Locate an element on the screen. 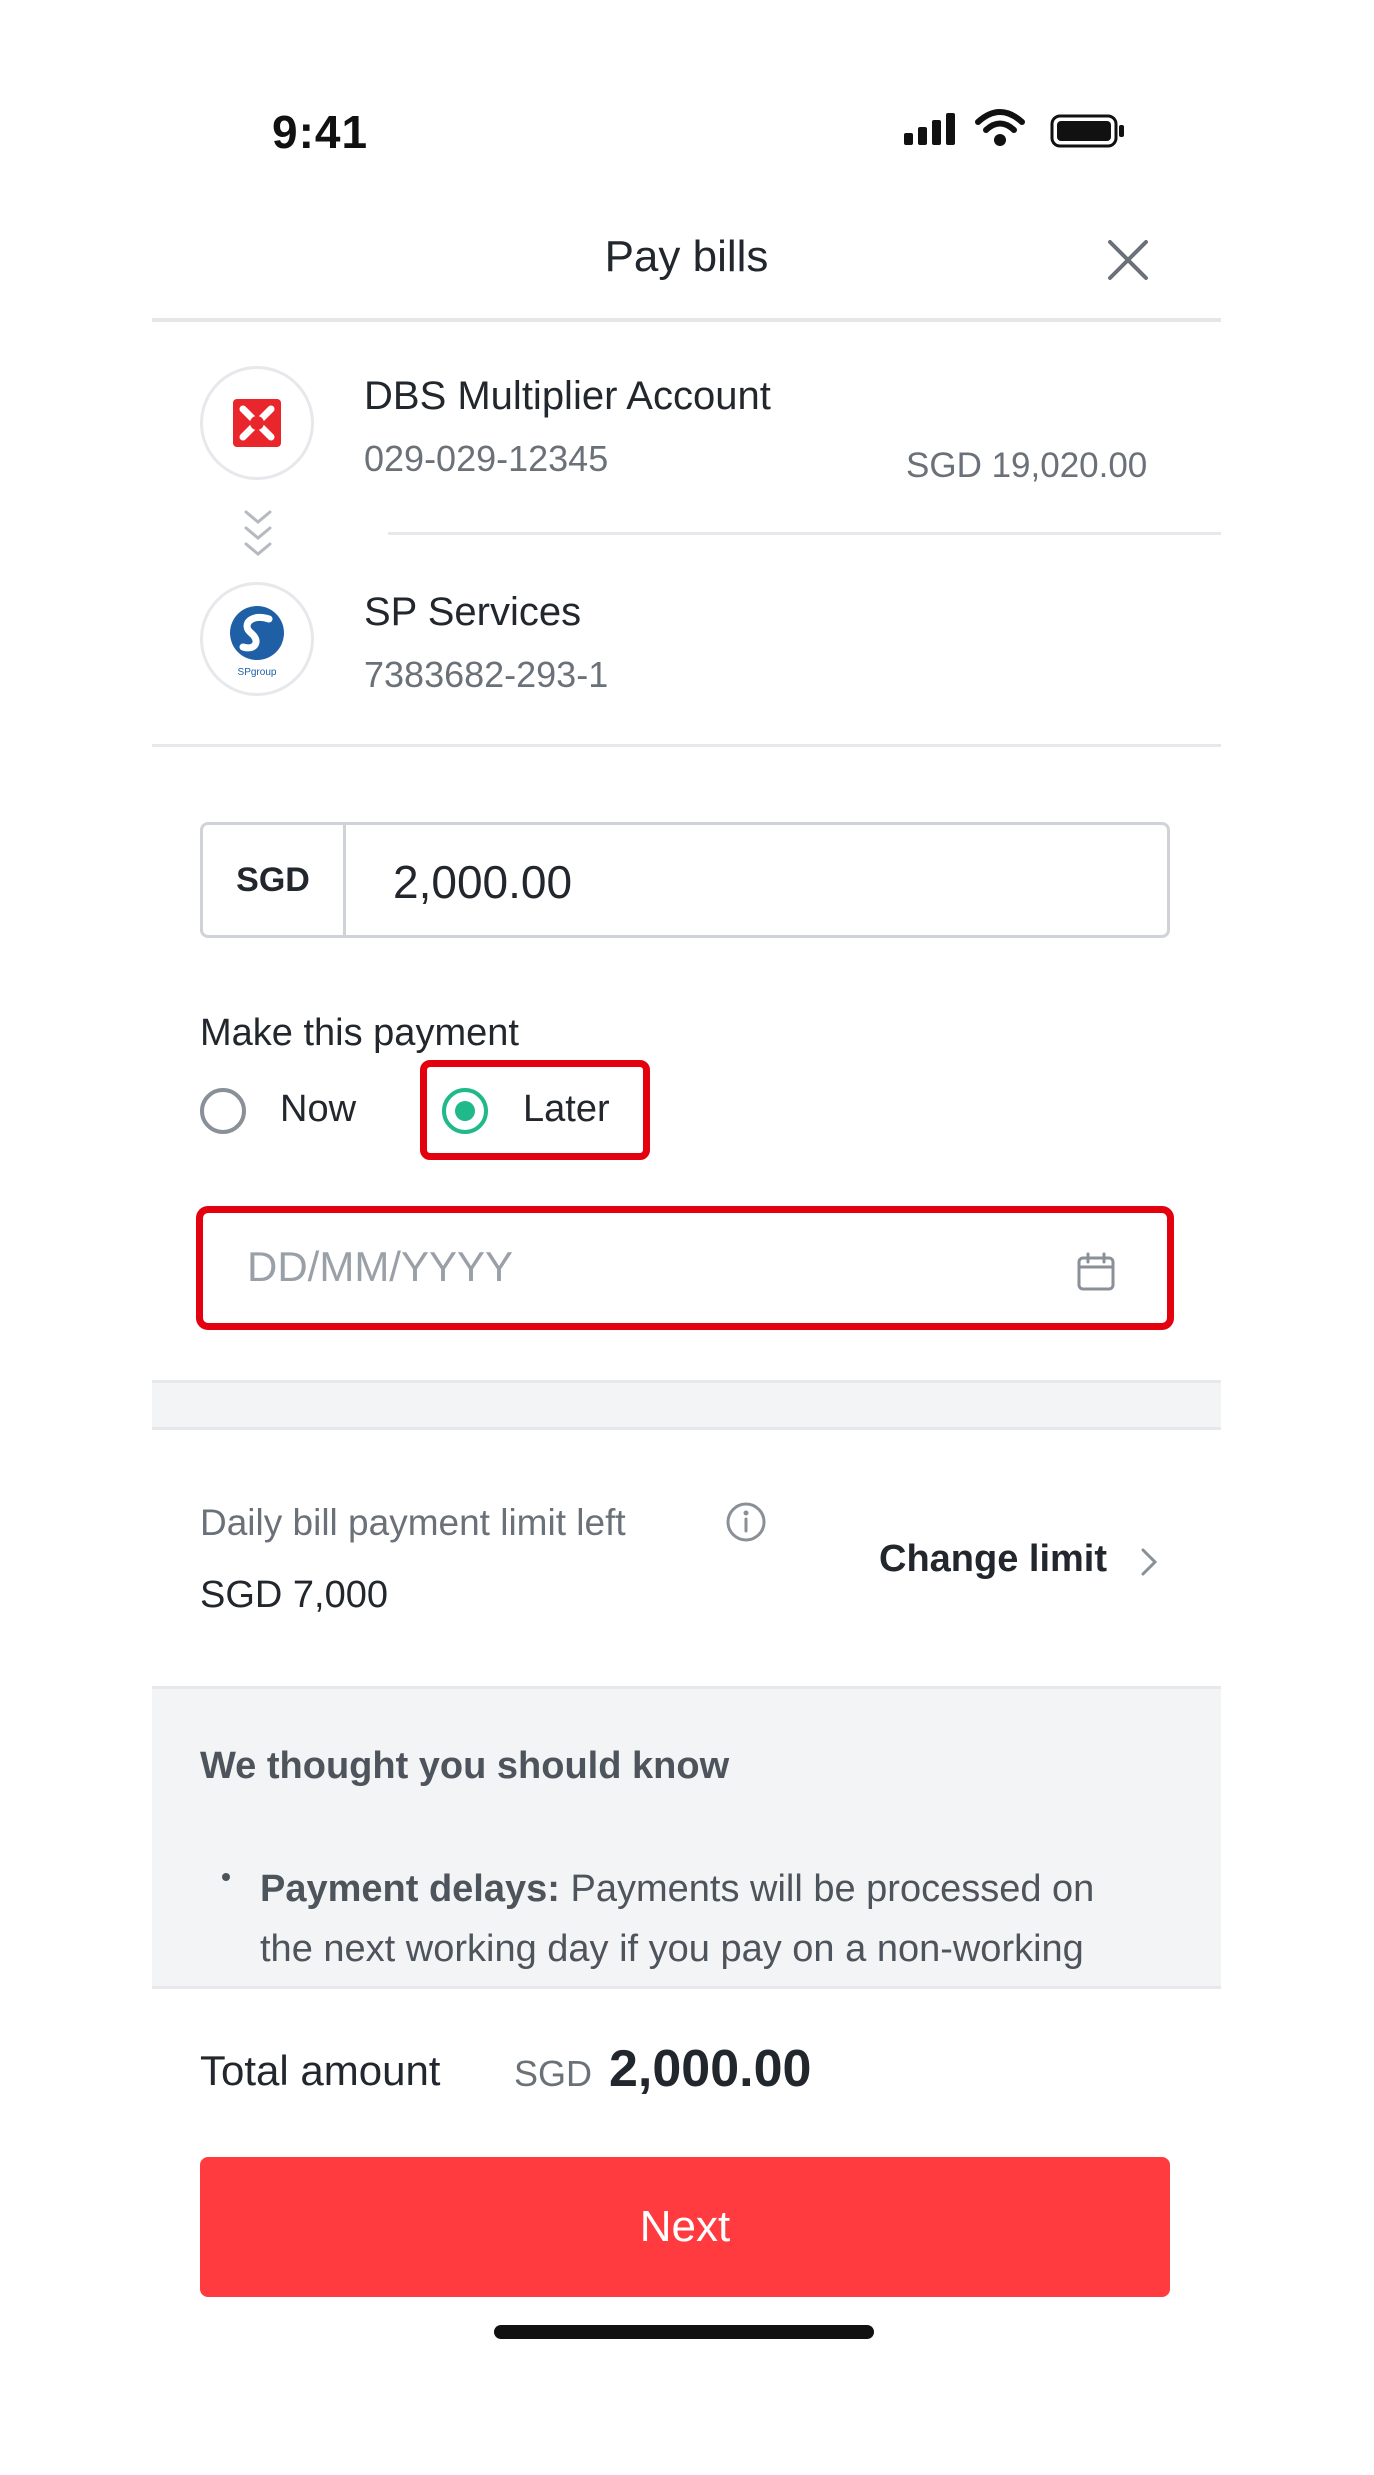 The image size is (1374, 2475). bullet-heading: Payment delays: is located at coordinates (410, 1889).